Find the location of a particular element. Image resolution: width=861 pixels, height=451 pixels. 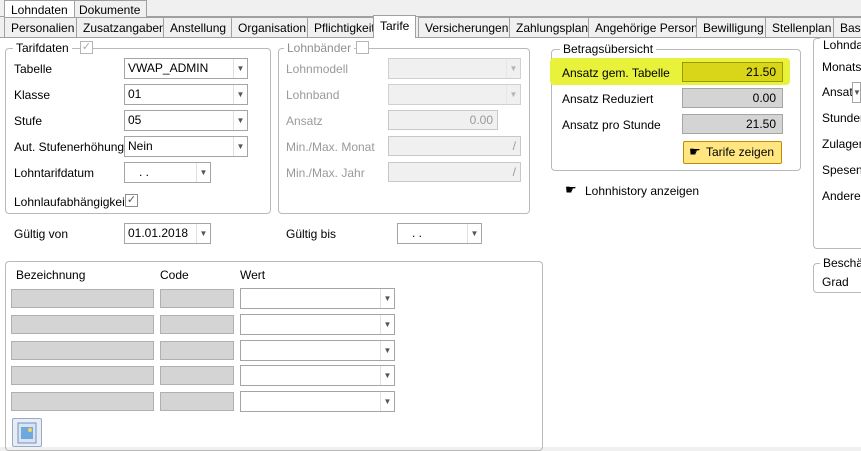

tabelle-label: Tabelle is located at coordinates (33, 69).